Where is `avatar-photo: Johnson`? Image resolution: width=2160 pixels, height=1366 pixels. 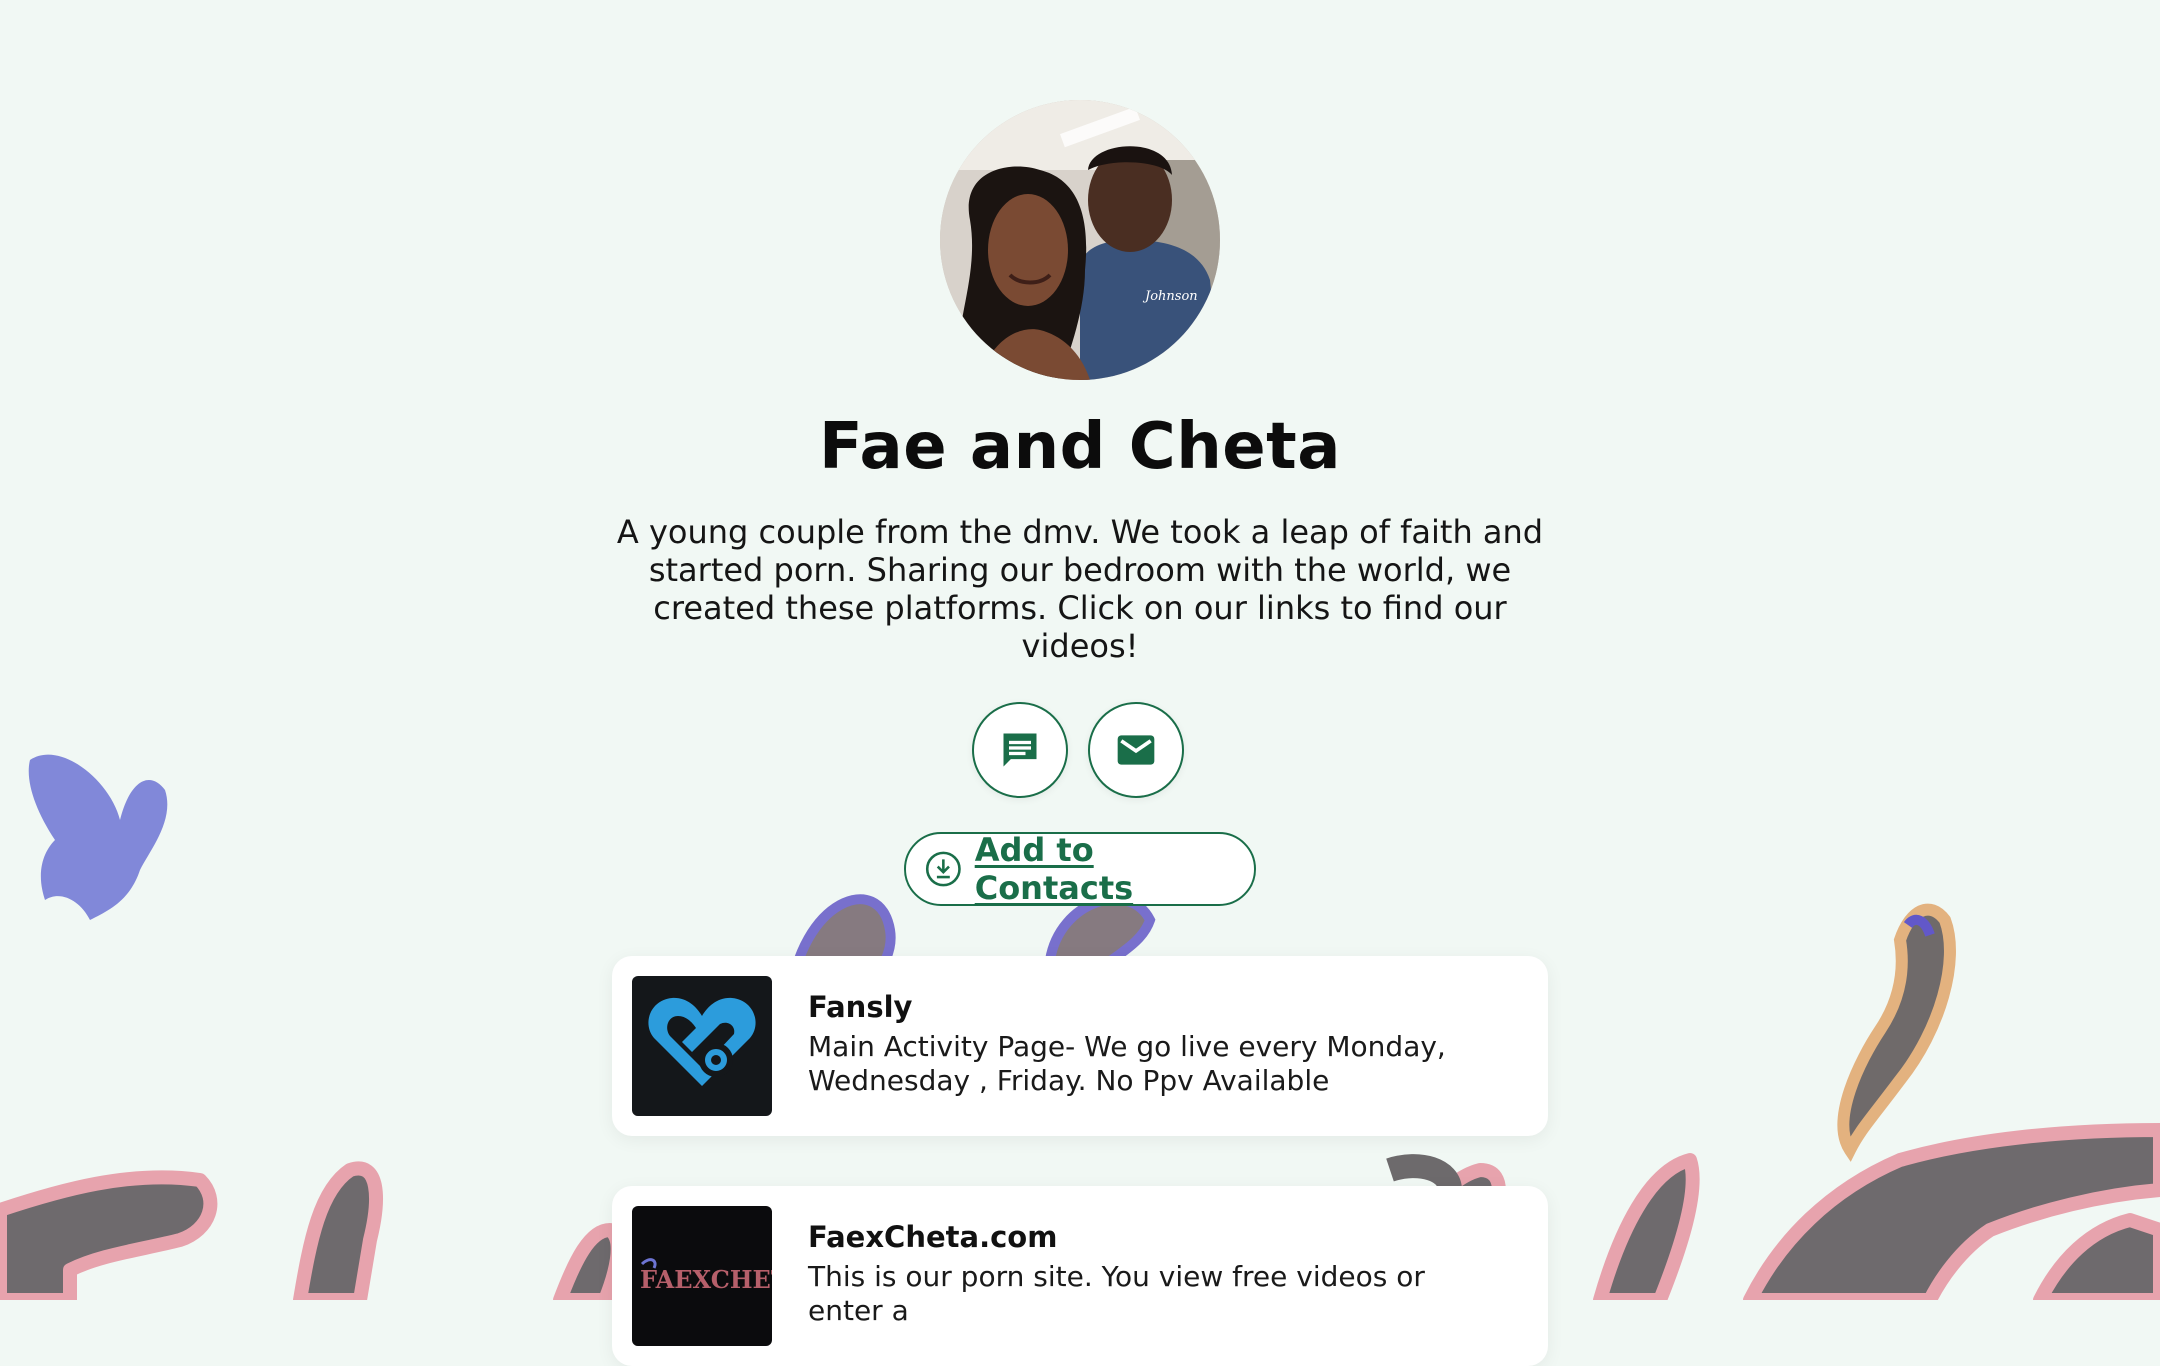
avatar-photo: Johnson is located at coordinates (1080, 240).